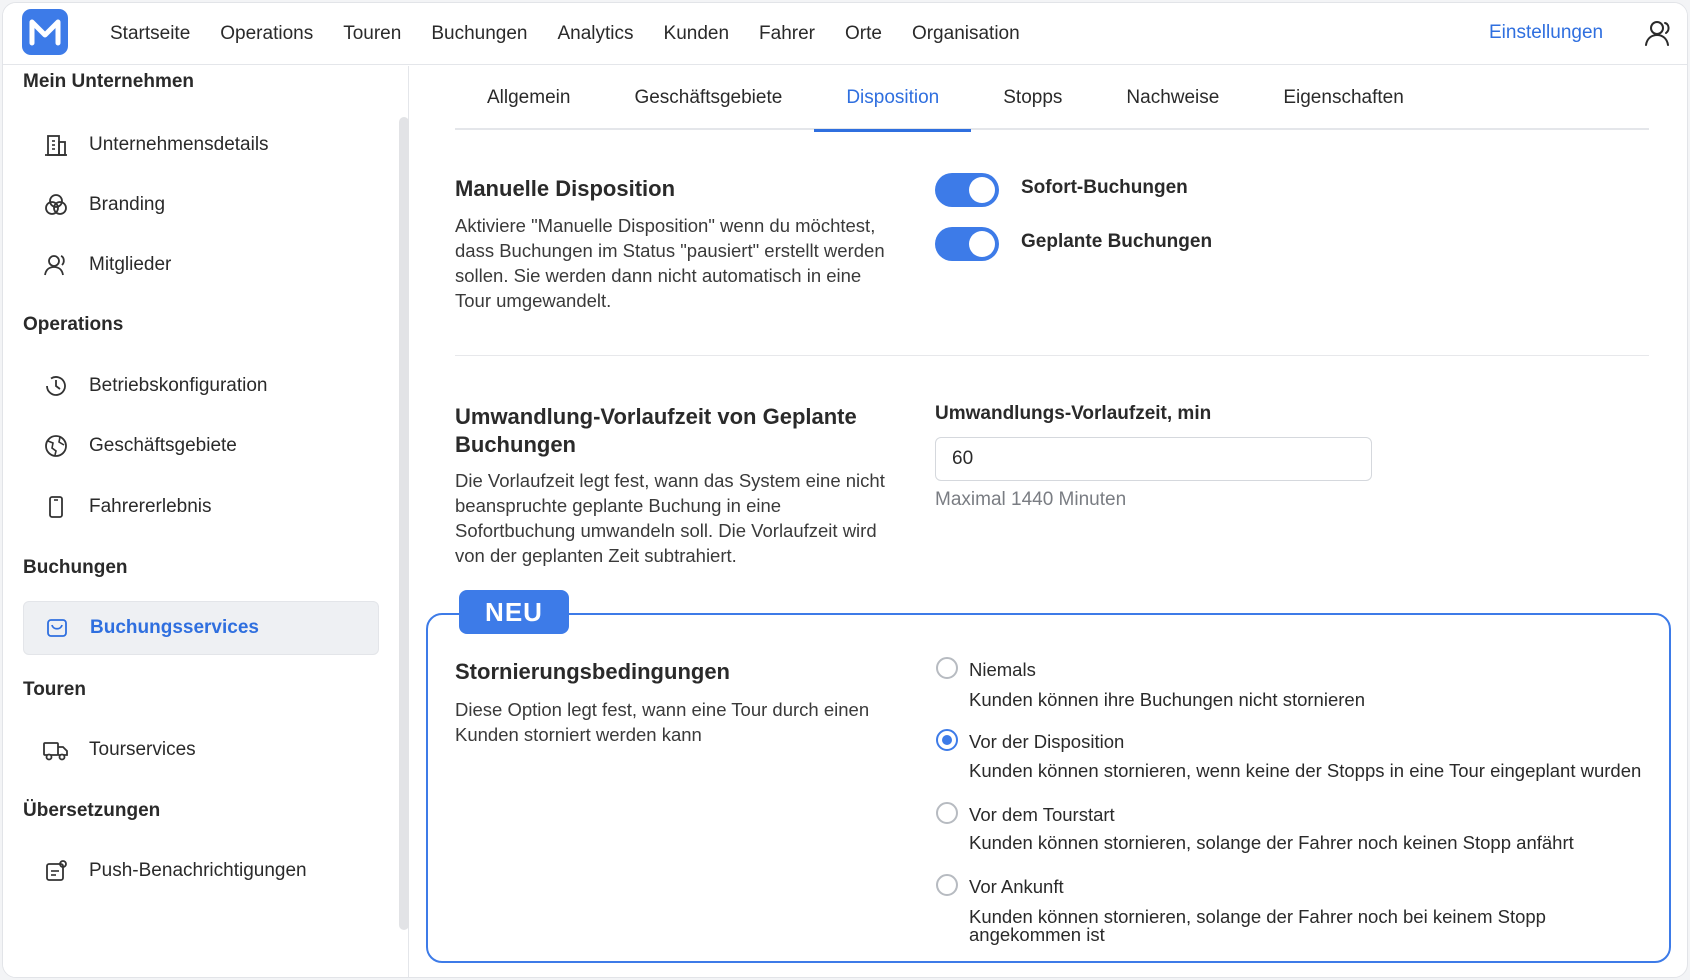 Image resolution: width=1690 pixels, height=980 pixels. Describe the element at coordinates (404, 523) in the screenshot. I see `sidebar-scrollbar` at that location.